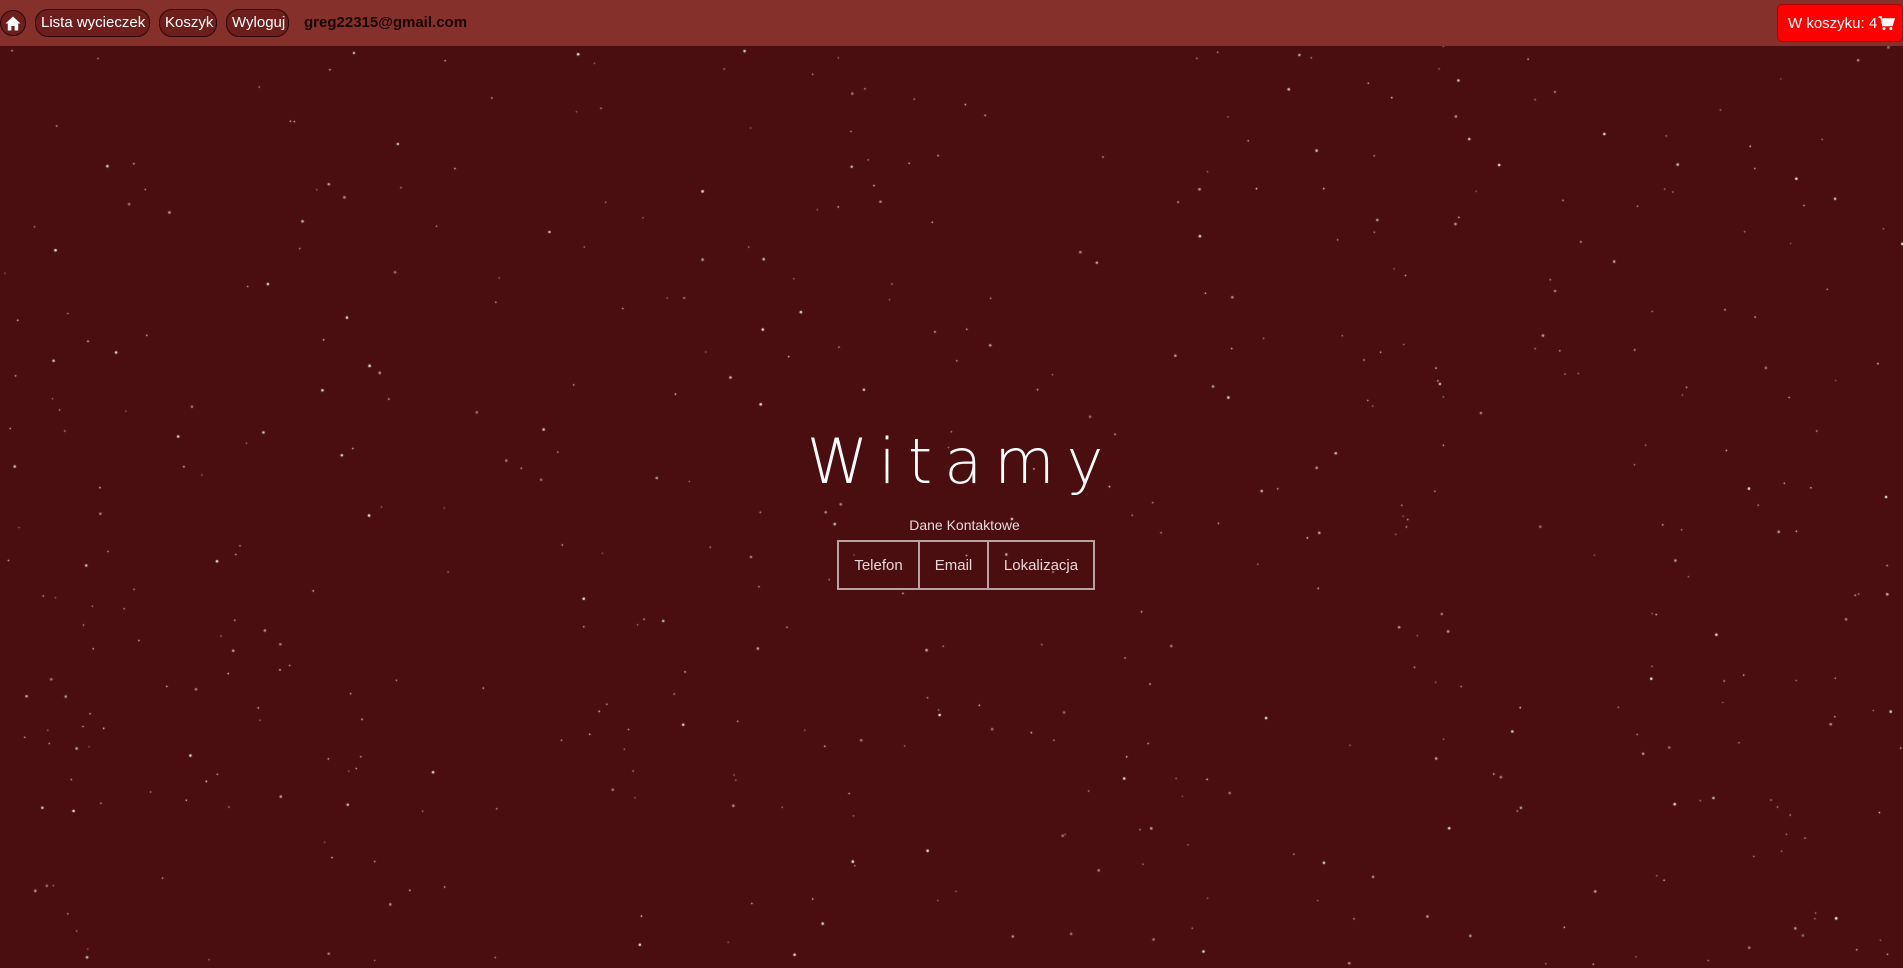 The image size is (1903, 968). I want to click on cart-button: W koszyku: 4, so click(1840, 23).